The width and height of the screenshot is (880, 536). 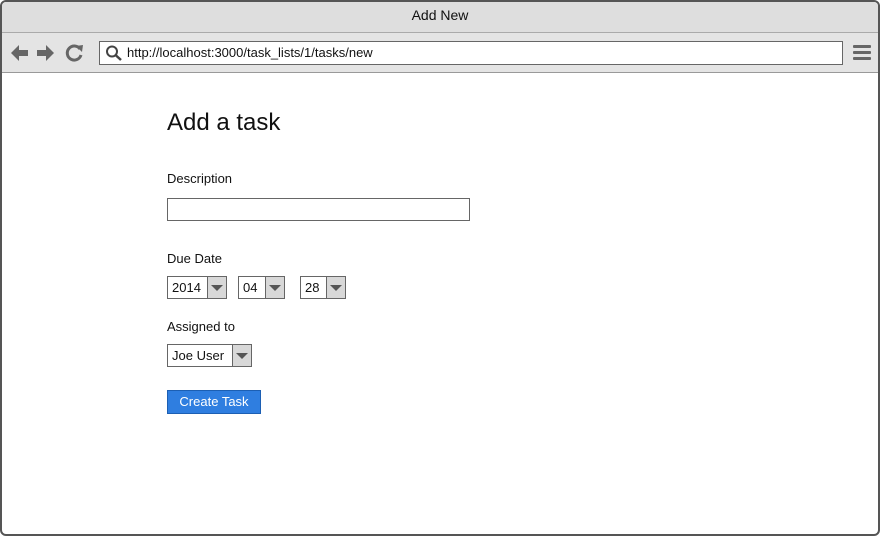 I want to click on due-month-select: 04, so click(x=261, y=287).